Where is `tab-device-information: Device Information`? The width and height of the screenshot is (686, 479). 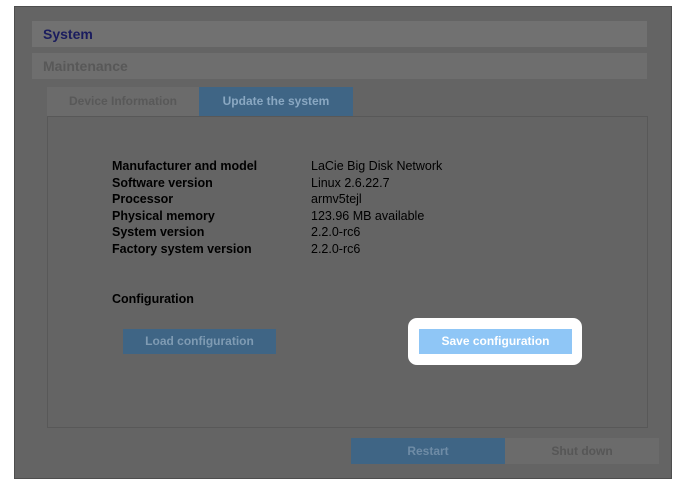
tab-device-information: Device Information is located at coordinates (123, 101).